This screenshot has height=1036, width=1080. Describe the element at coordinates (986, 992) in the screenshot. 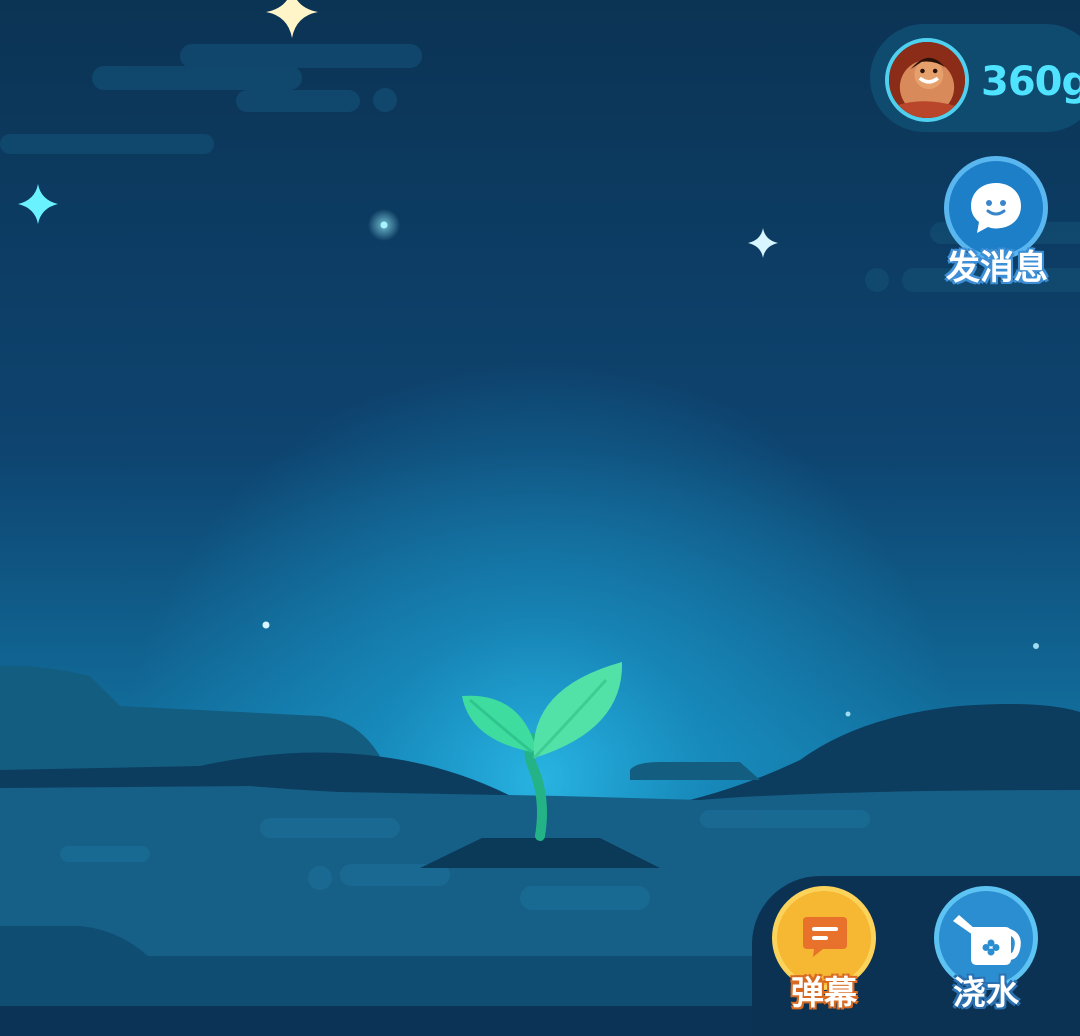

I see `water-label: 浇水` at that location.